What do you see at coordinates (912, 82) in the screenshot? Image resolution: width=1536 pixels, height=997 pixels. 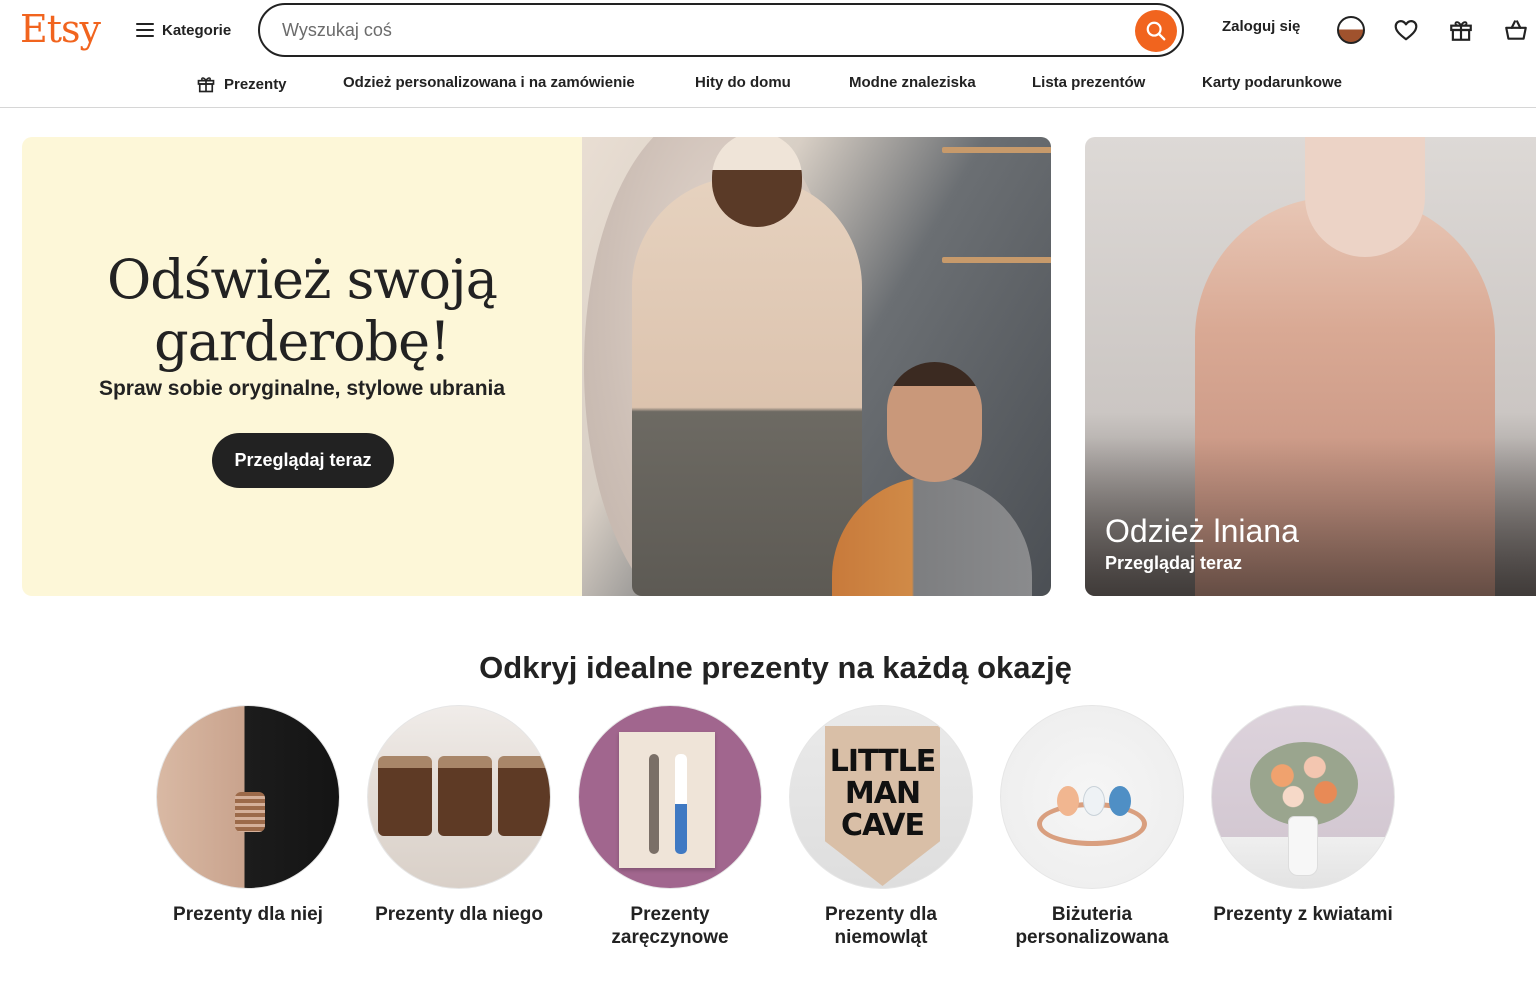 I see `nav-item-trending: Modne znaleziska` at bounding box center [912, 82].